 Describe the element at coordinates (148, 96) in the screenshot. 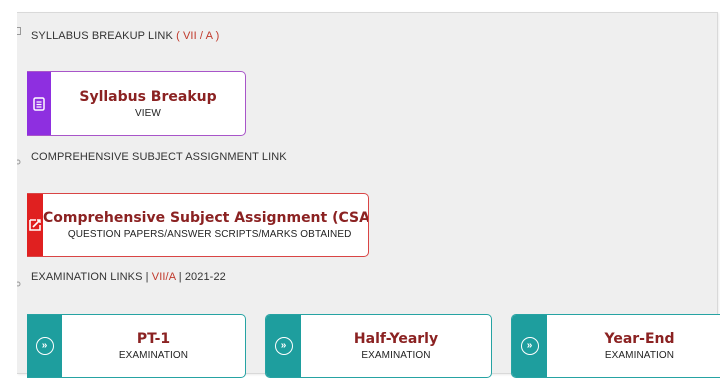

I see `syllabus-card-title: Syllabus Breakup` at that location.